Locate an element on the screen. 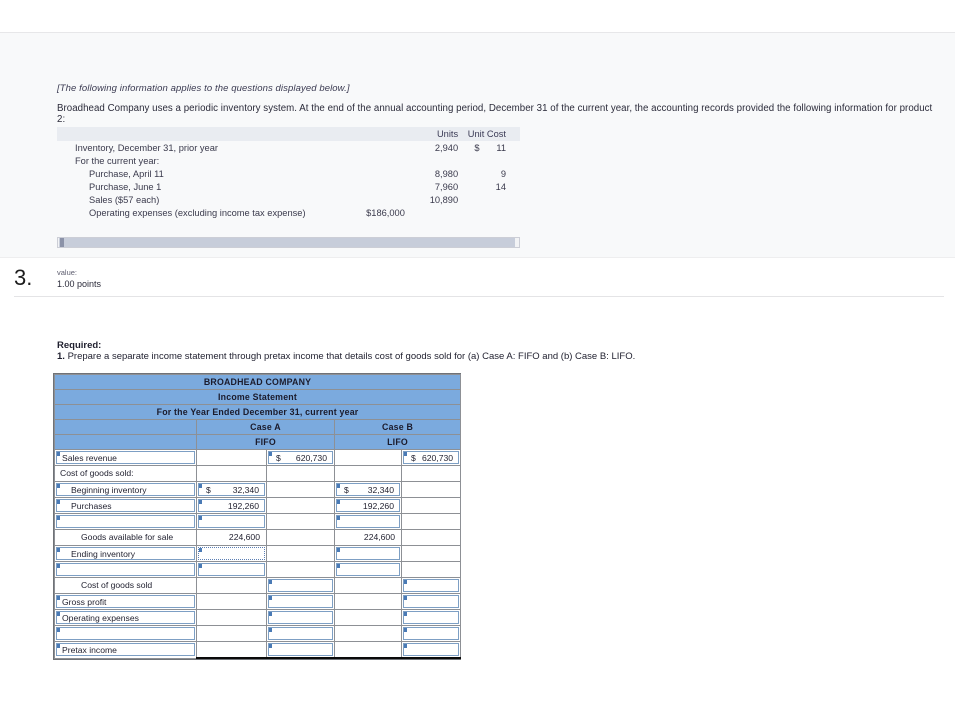 This screenshot has width=955, height=719. unit-cost-value: 9 is located at coordinates (503, 173).